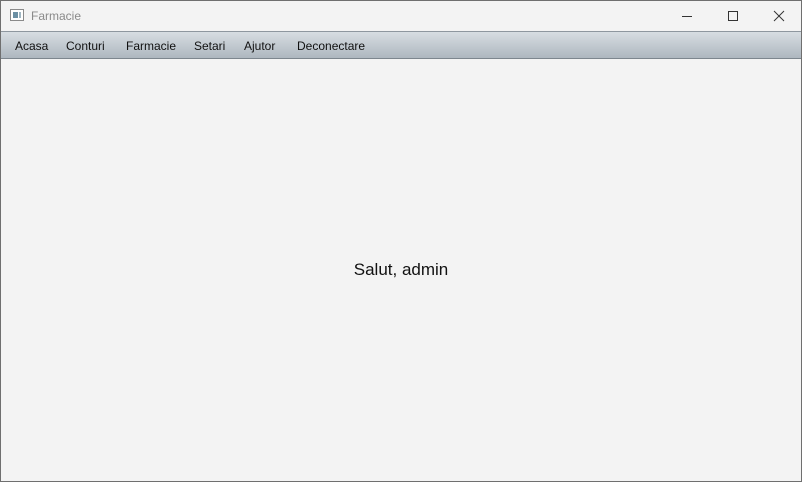  What do you see at coordinates (401, 16) in the screenshot?
I see `title-bar: Farmacie` at bounding box center [401, 16].